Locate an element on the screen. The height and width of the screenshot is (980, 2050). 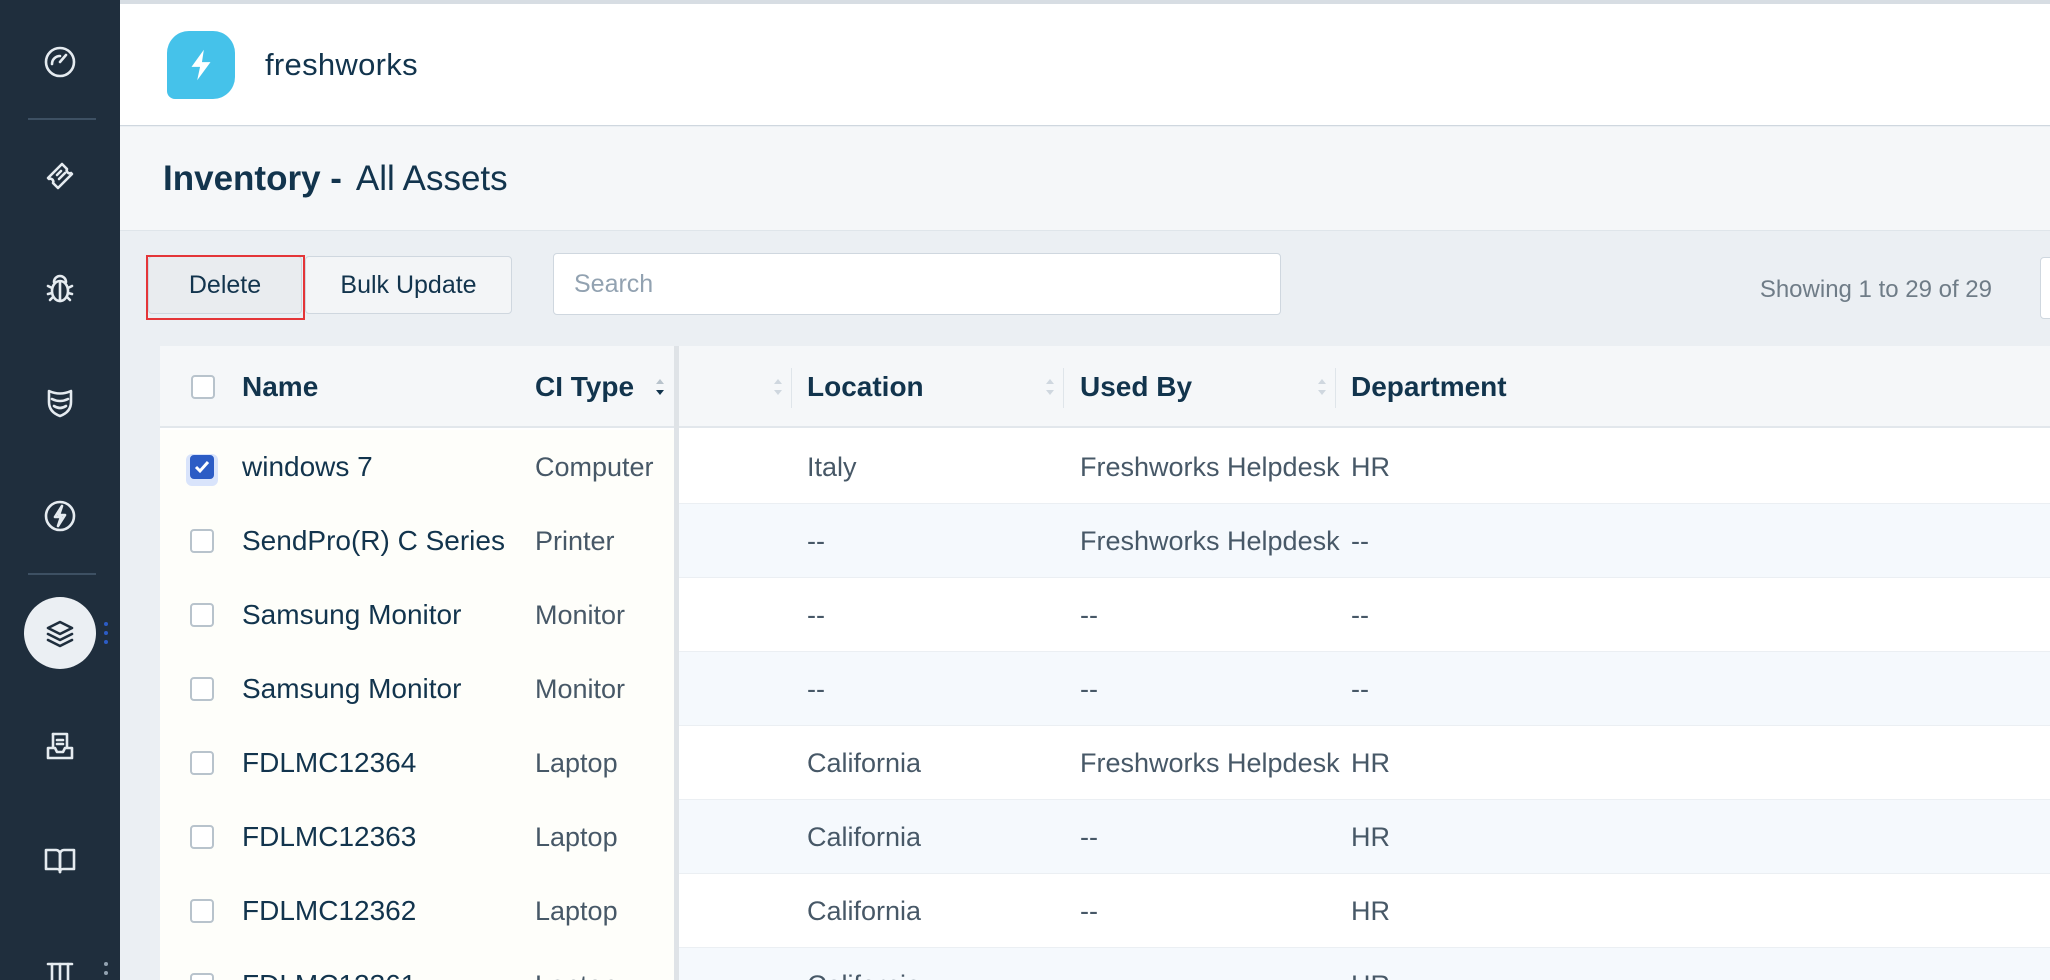
checkmark-icon is located at coordinates (202, 467).